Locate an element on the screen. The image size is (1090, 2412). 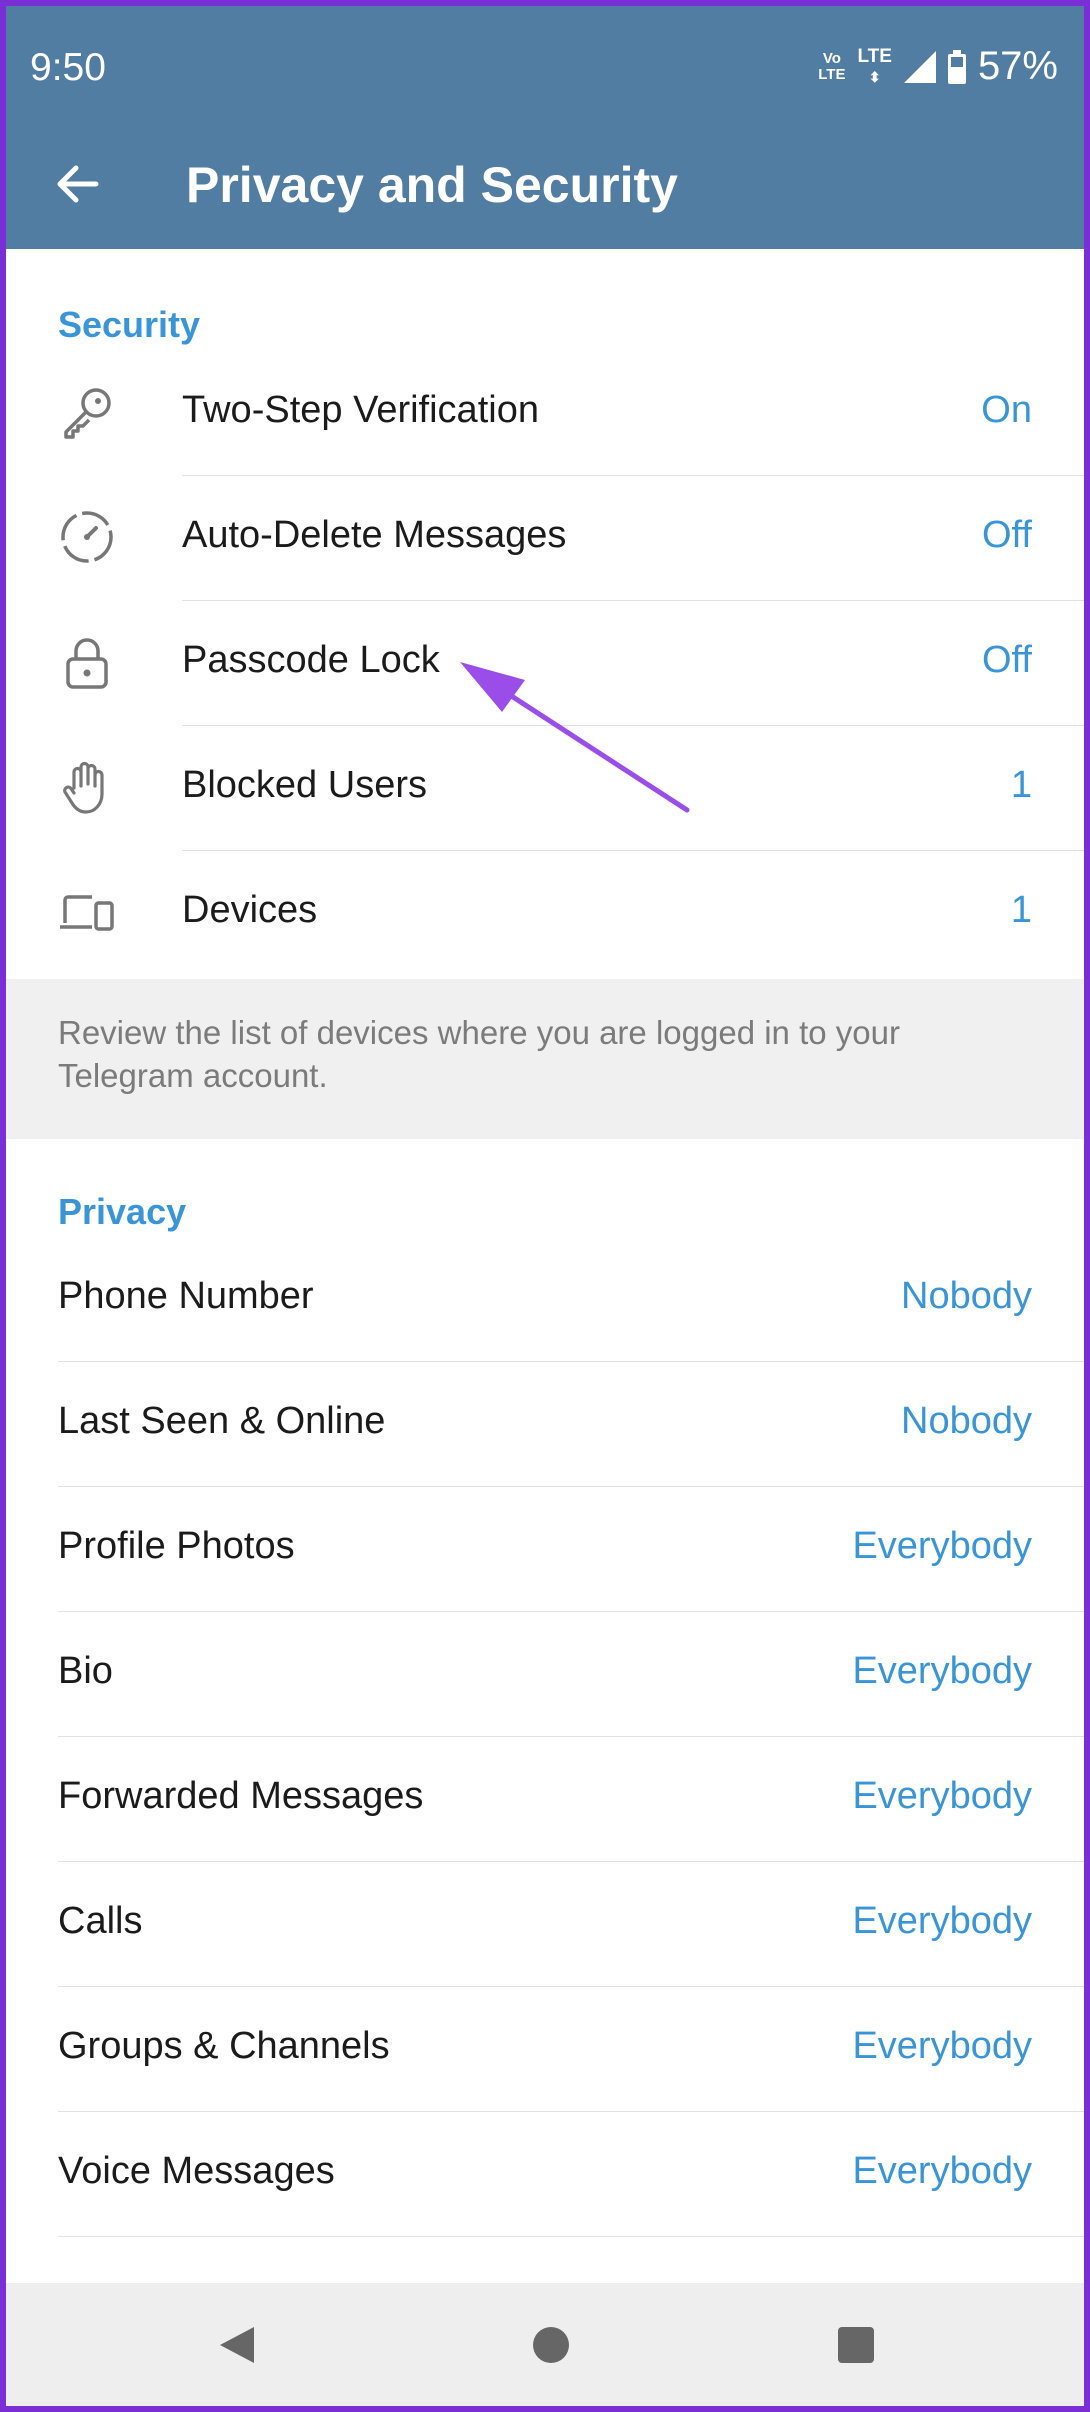
lock-icon is located at coordinates (87, 663).